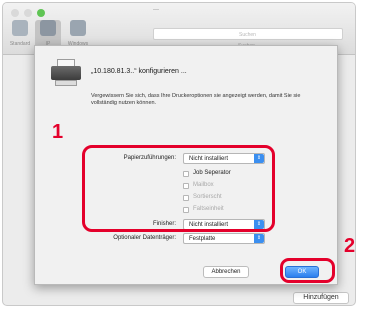 Image resolution: width=371 pixels, height=309 pixels. What do you see at coordinates (226, 272) in the screenshot?
I see `cancel-button: Abbrechen` at bounding box center [226, 272].